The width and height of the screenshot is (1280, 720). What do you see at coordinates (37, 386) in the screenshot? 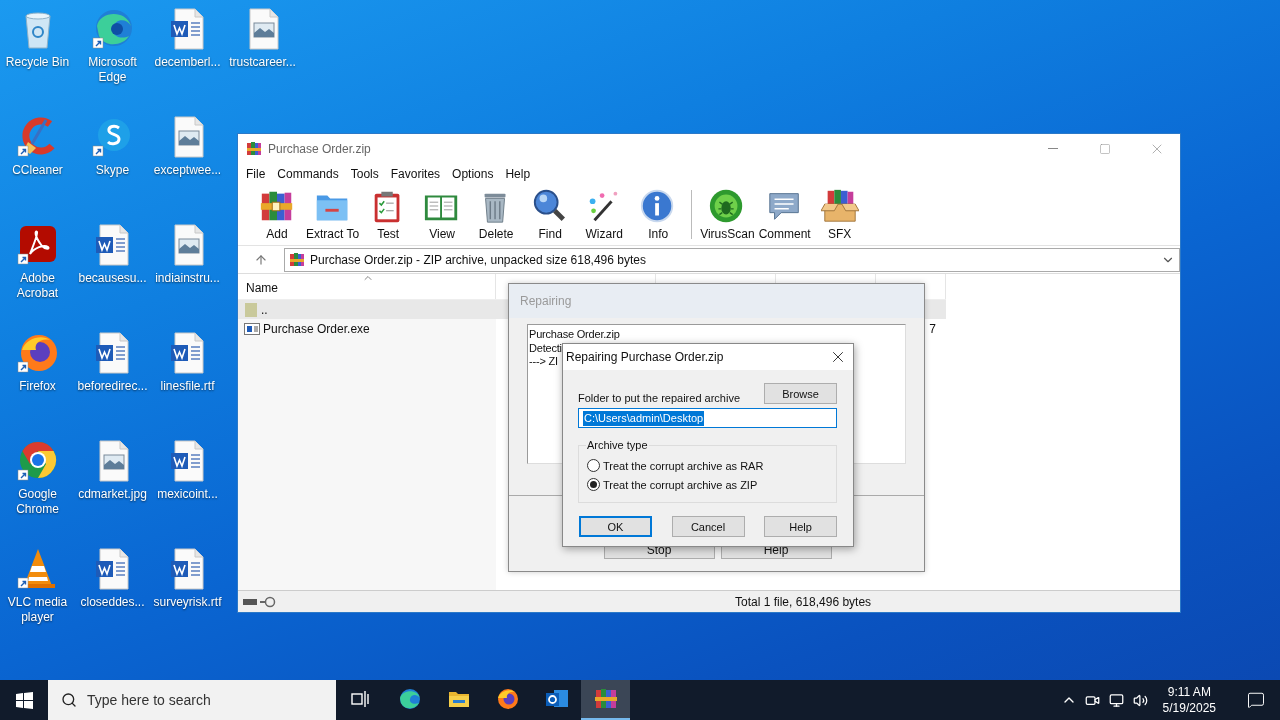
I see `desktop-icon-label: Firefox` at bounding box center [37, 386].